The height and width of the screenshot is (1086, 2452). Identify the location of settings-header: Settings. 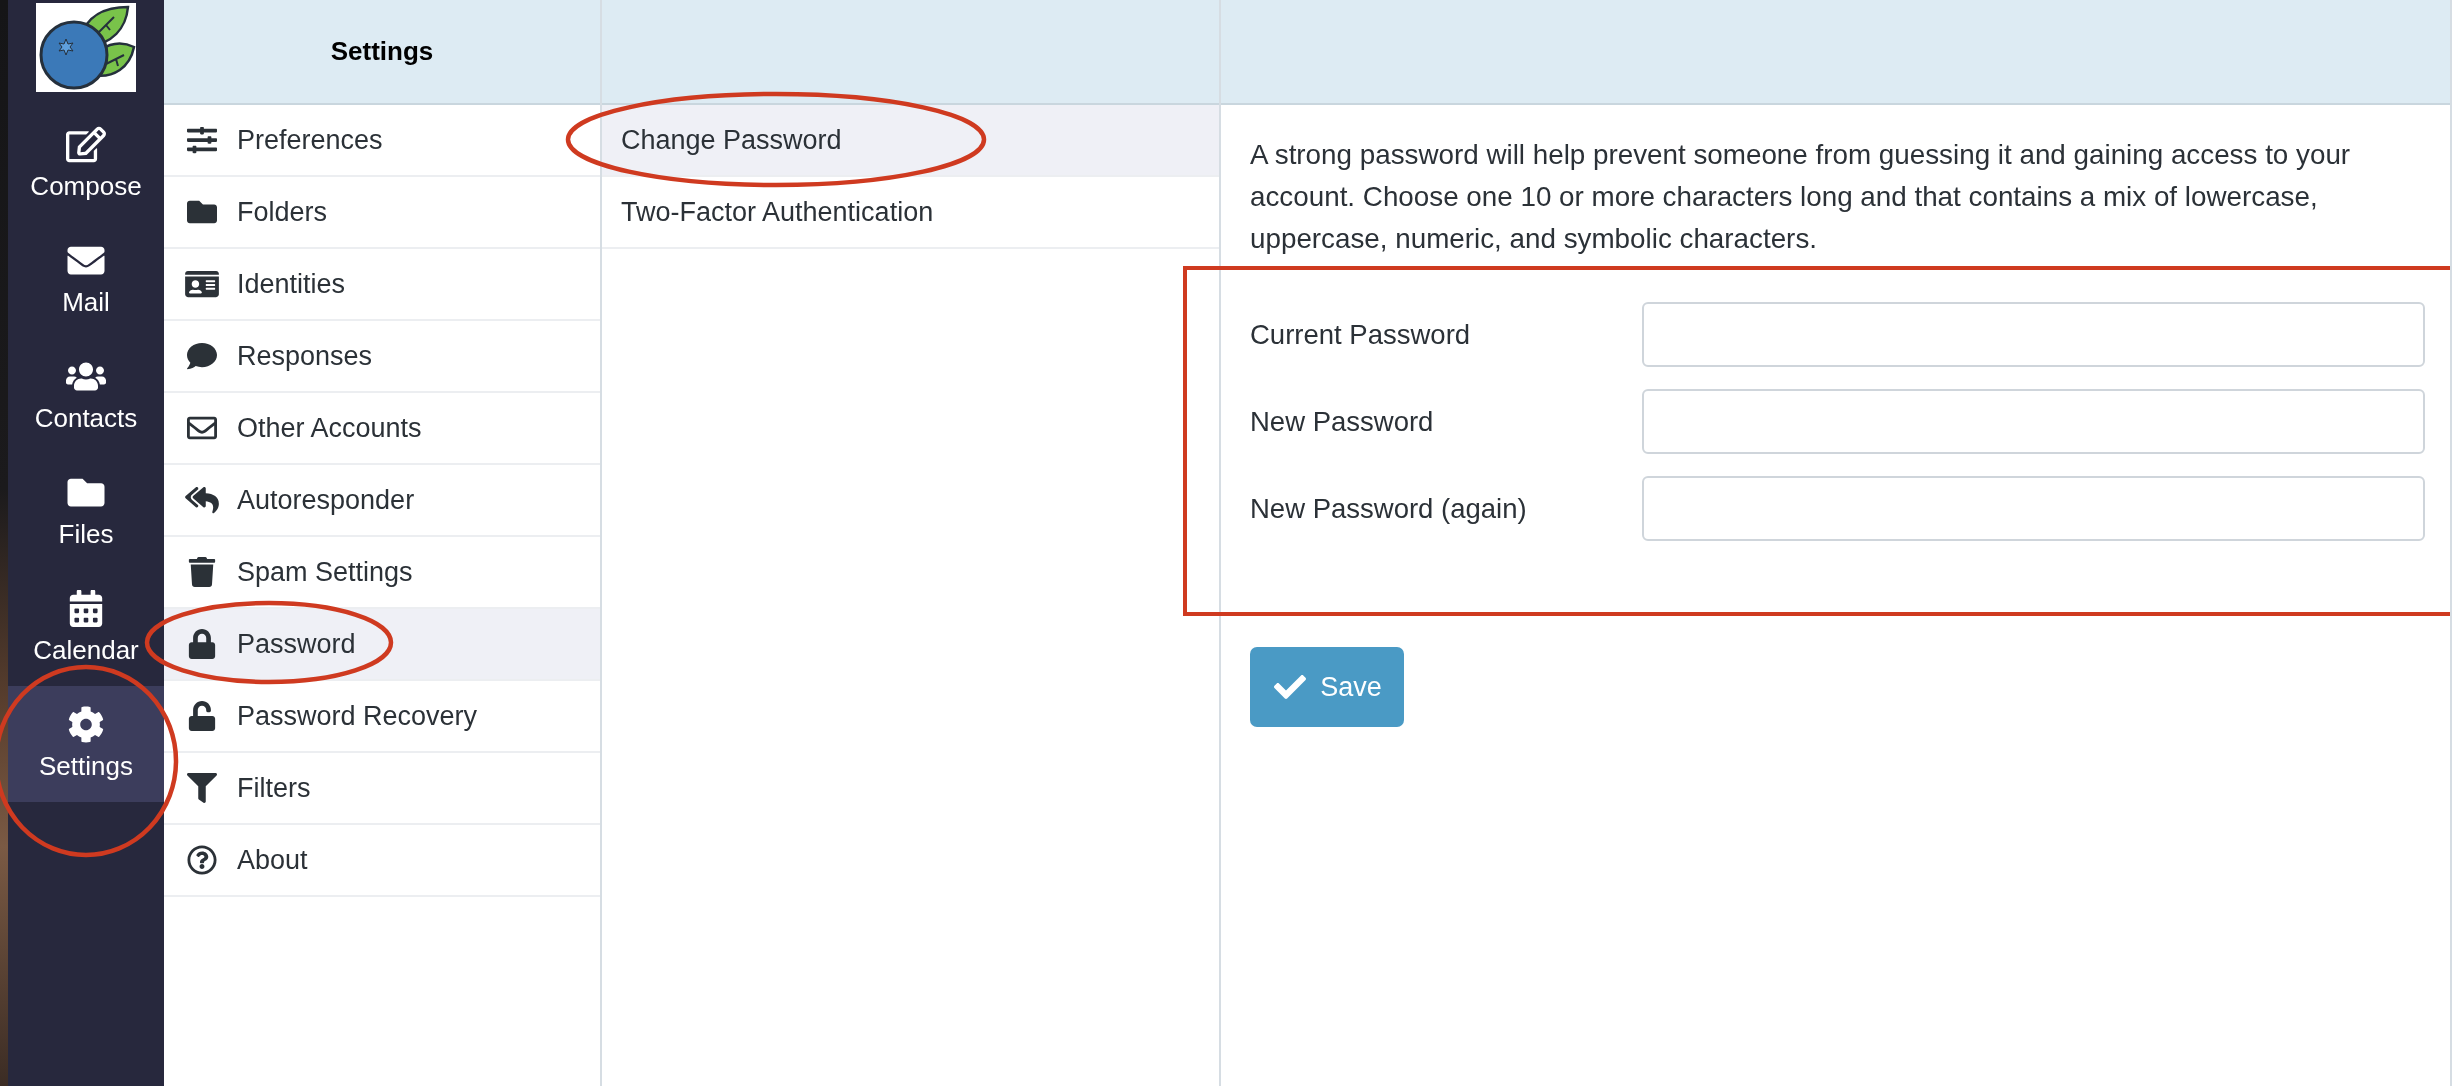
(382, 52).